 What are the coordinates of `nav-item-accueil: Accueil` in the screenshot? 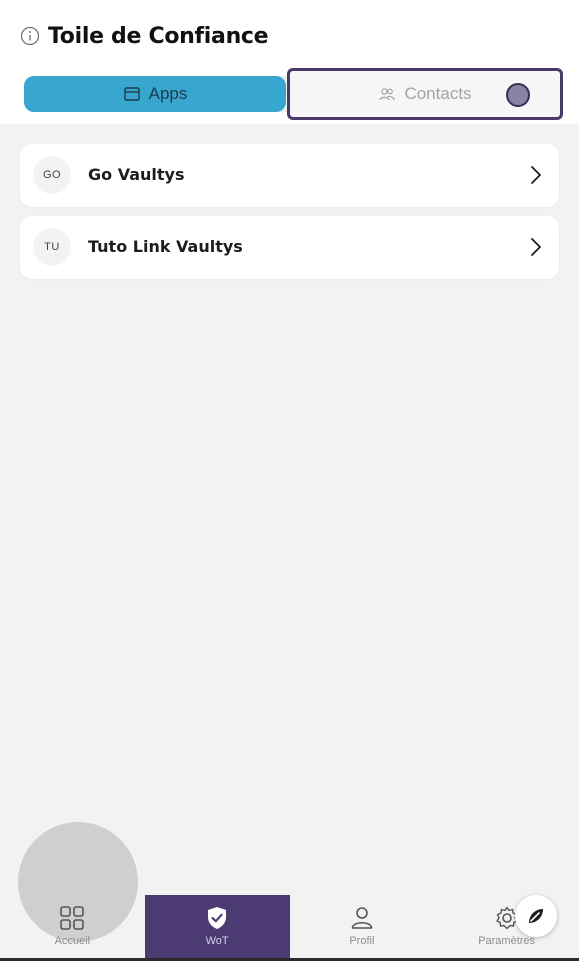 It's located at (72, 926).